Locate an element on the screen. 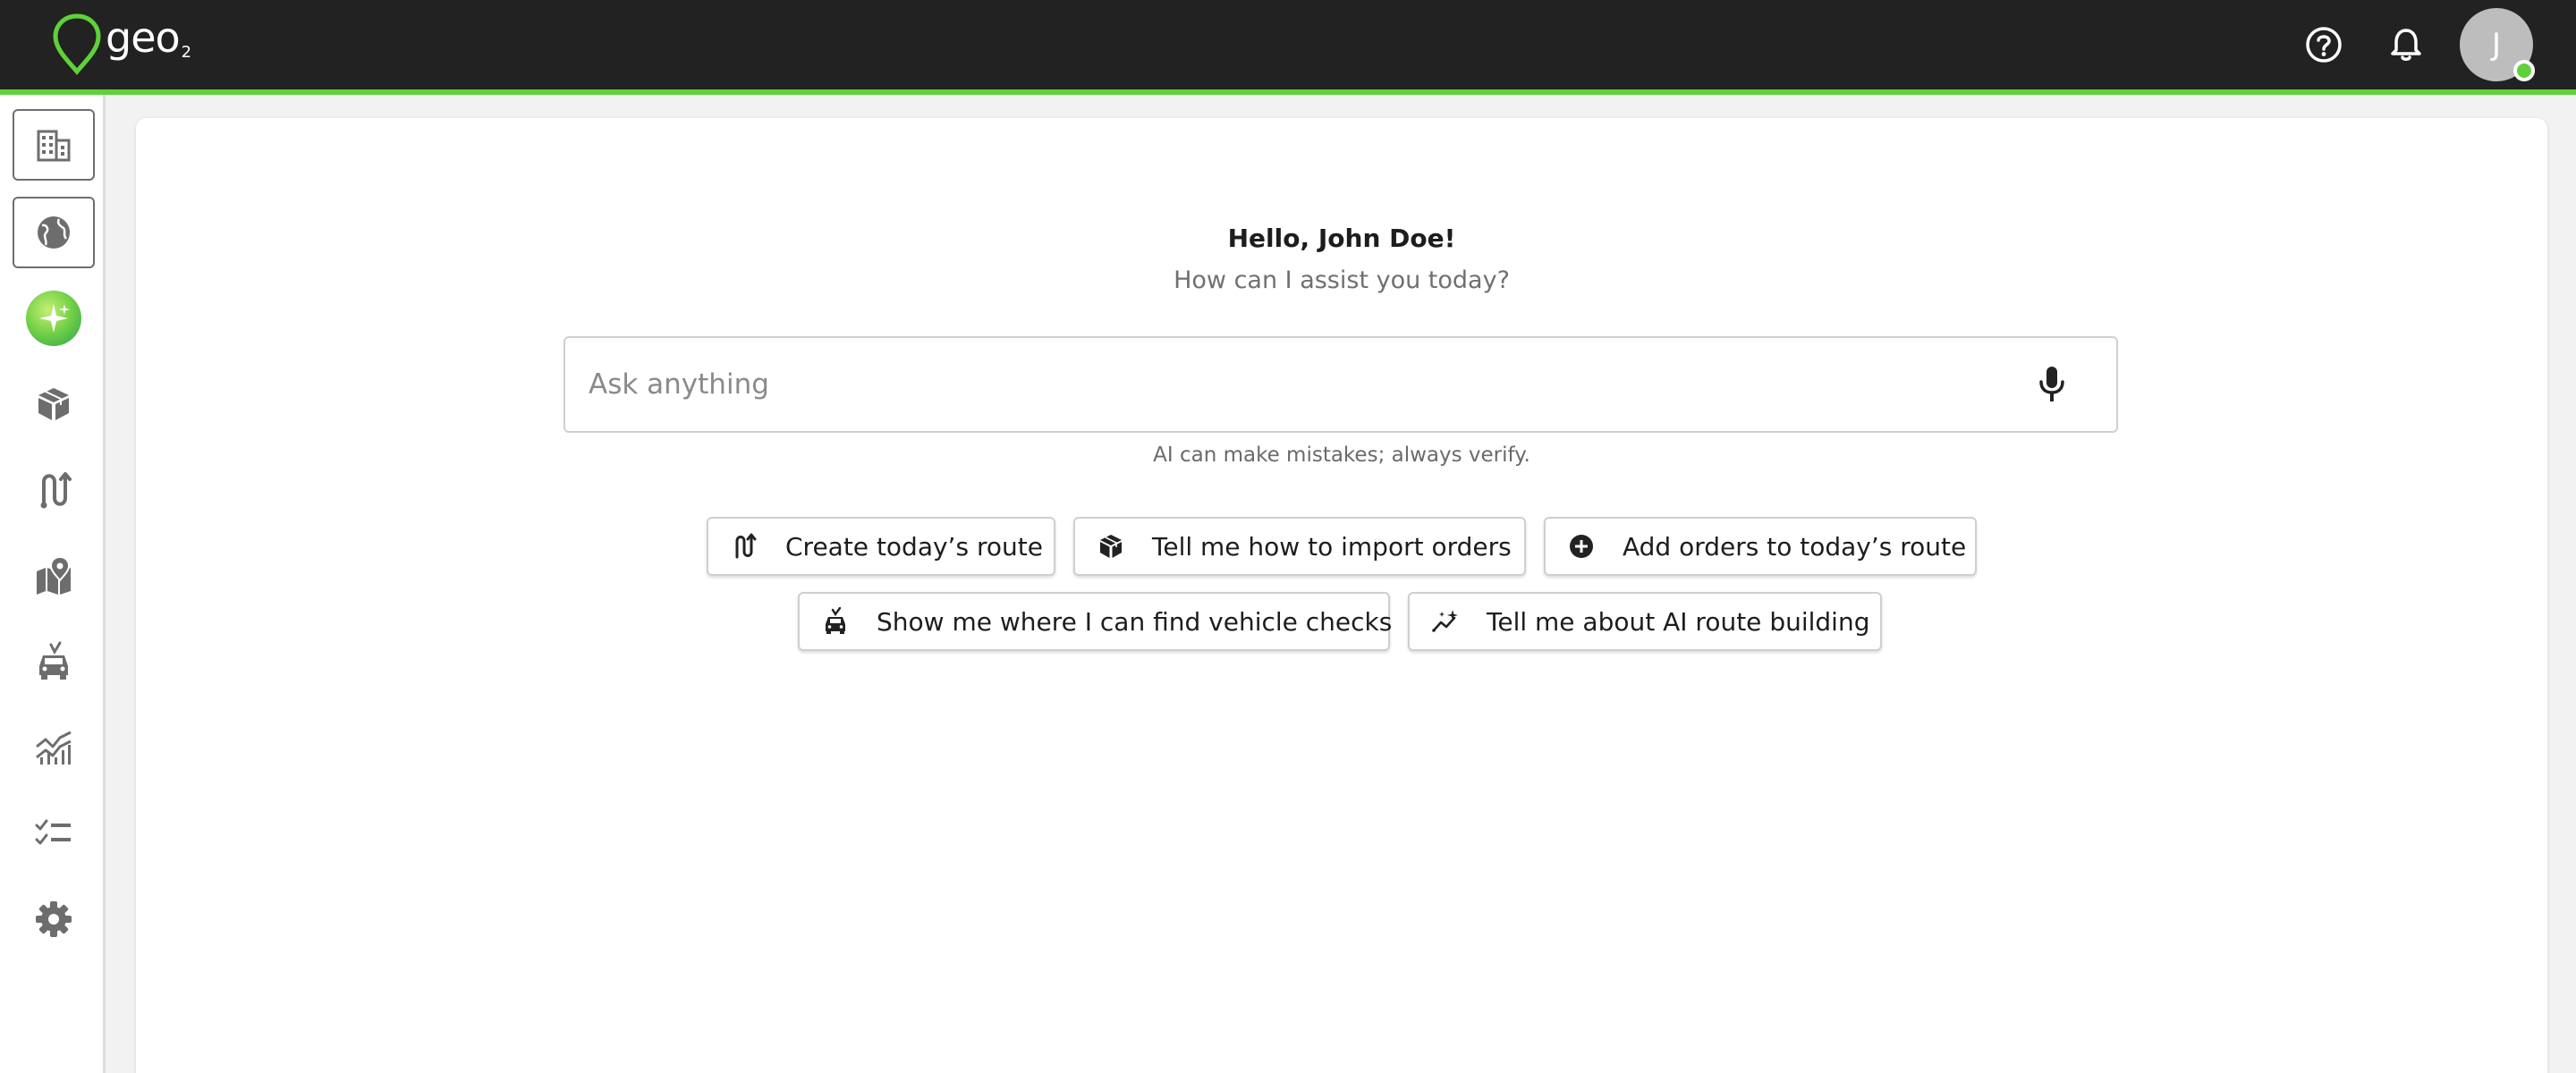  analytics-icon is located at coordinates (54, 748).